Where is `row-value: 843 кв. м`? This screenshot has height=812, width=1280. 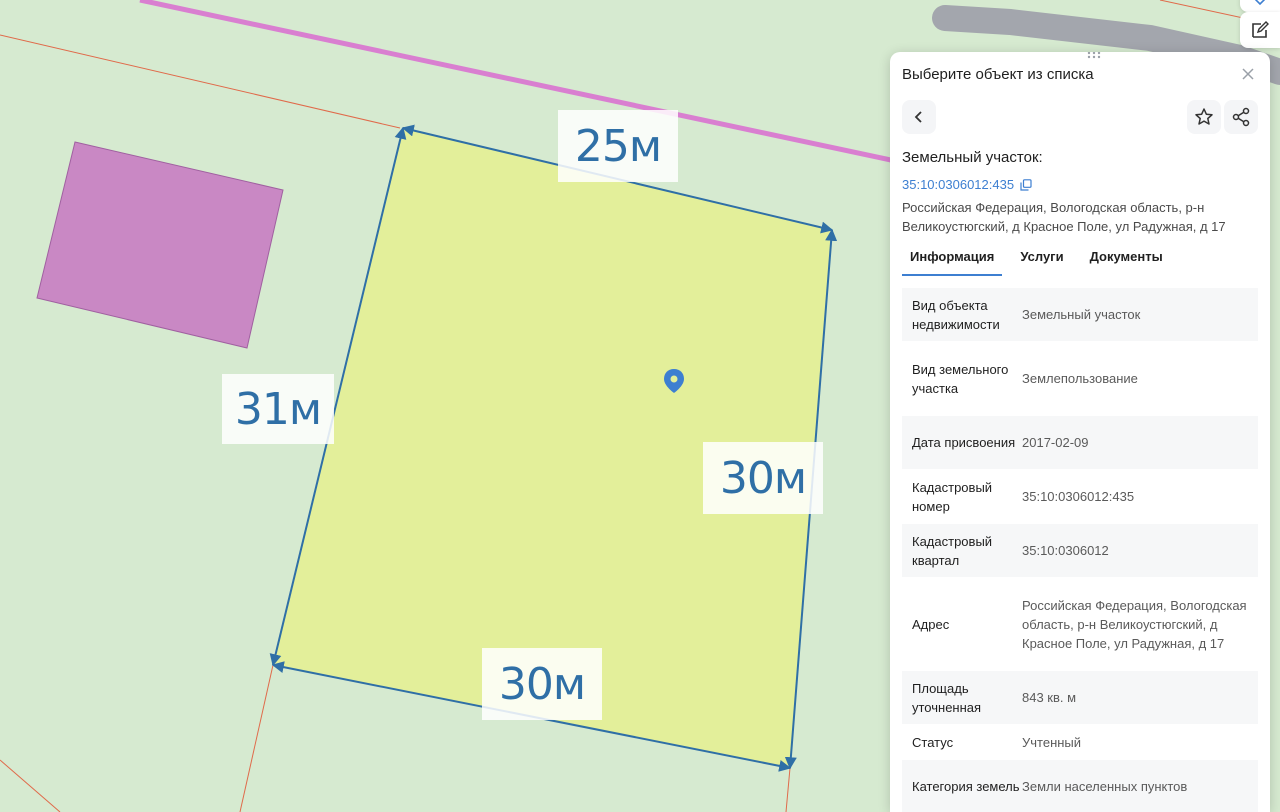 row-value: 843 кв. м is located at coordinates (1049, 697).